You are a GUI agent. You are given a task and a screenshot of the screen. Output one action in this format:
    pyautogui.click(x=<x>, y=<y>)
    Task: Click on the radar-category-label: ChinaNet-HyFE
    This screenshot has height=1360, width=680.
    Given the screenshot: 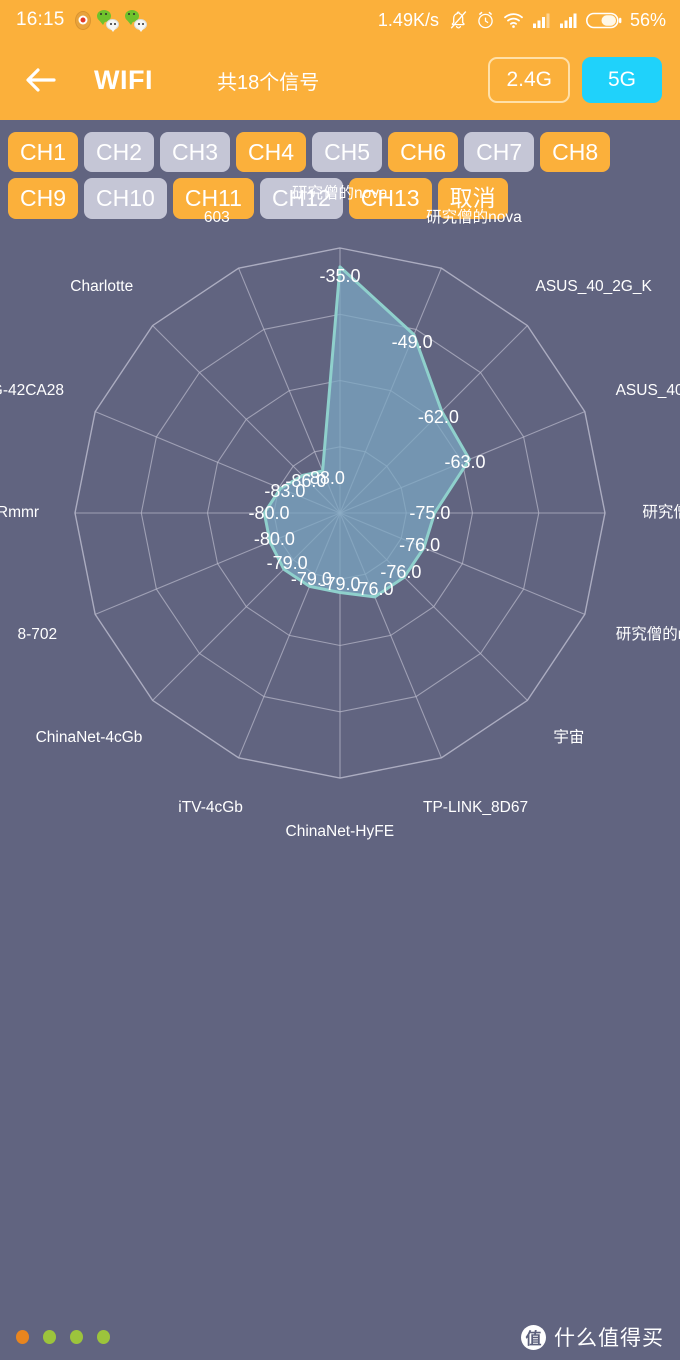 What is the action you would take?
    pyautogui.click(x=340, y=831)
    